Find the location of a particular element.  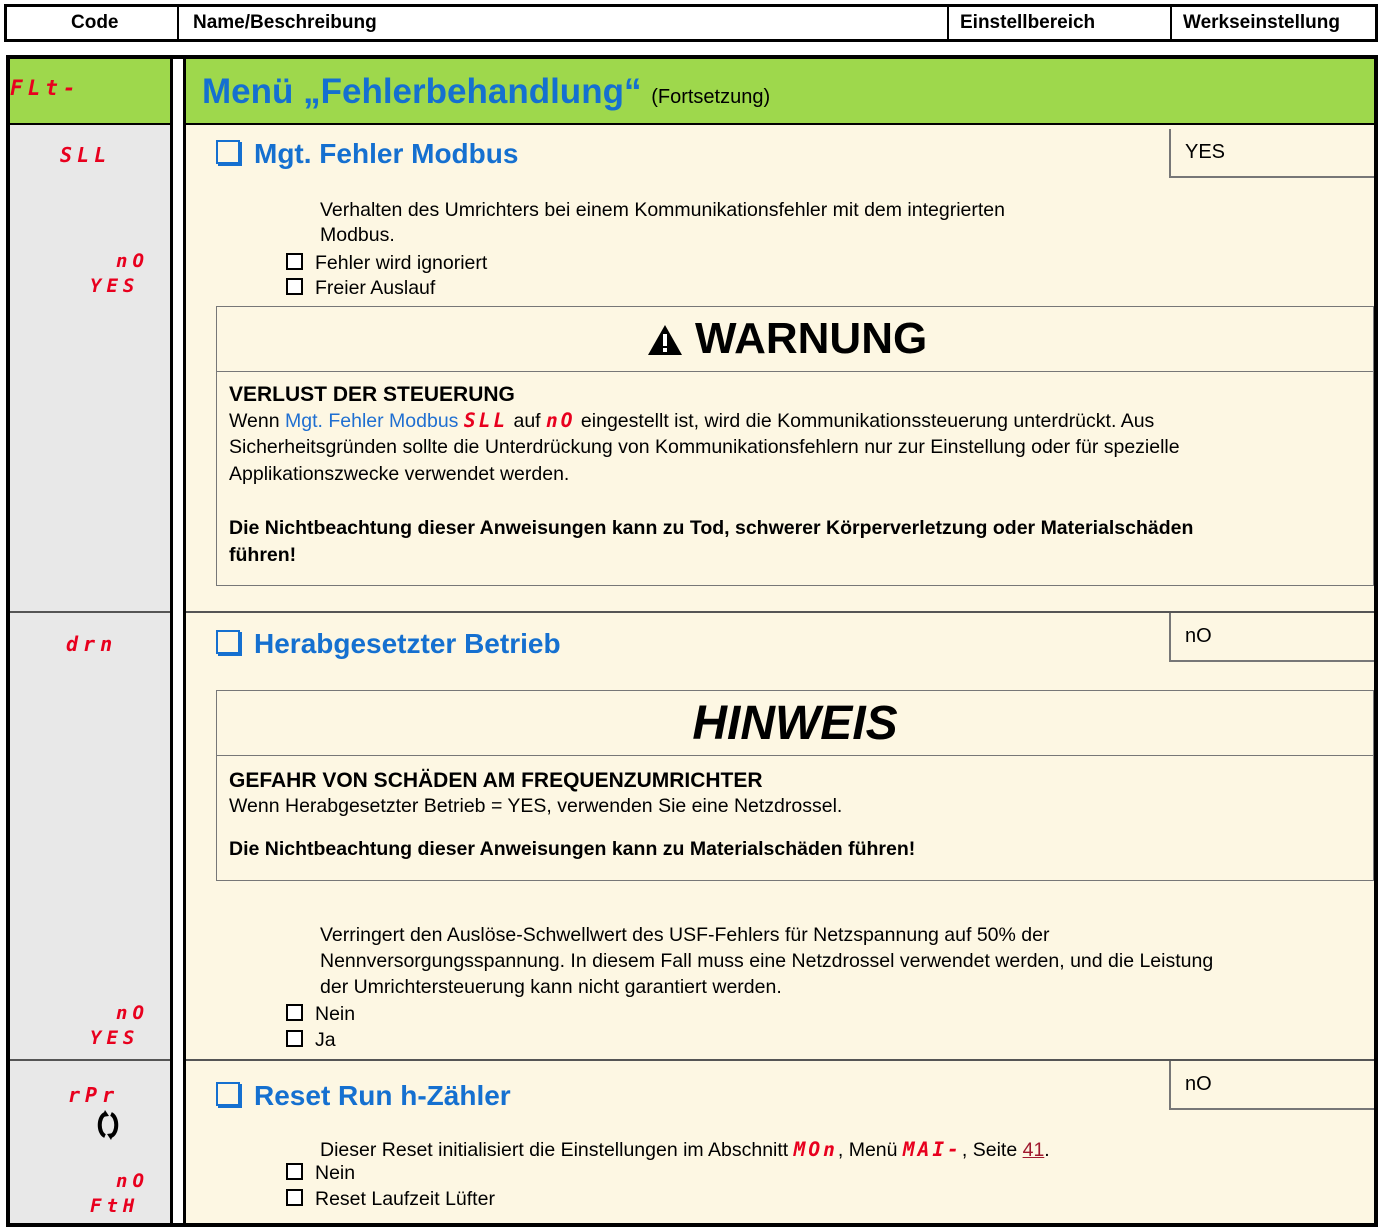

header-name: Name/Beschreibung is located at coordinates (285, 22).